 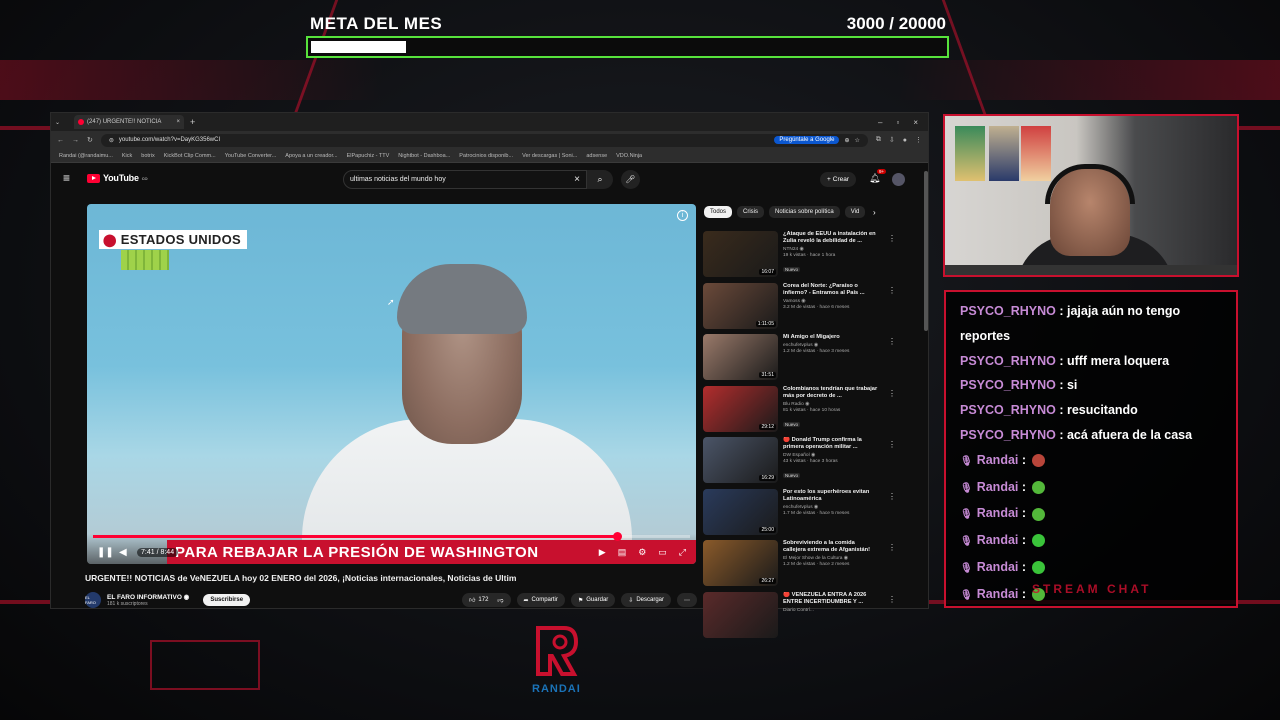 What do you see at coordinates (642, 552) in the screenshot?
I see `settings-gear-icon: ⚙` at bounding box center [642, 552].